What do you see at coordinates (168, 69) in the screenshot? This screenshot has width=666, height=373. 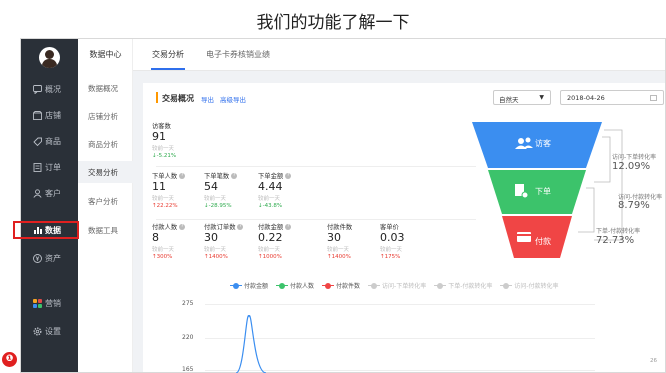 I see `active-tab-indicator` at bounding box center [168, 69].